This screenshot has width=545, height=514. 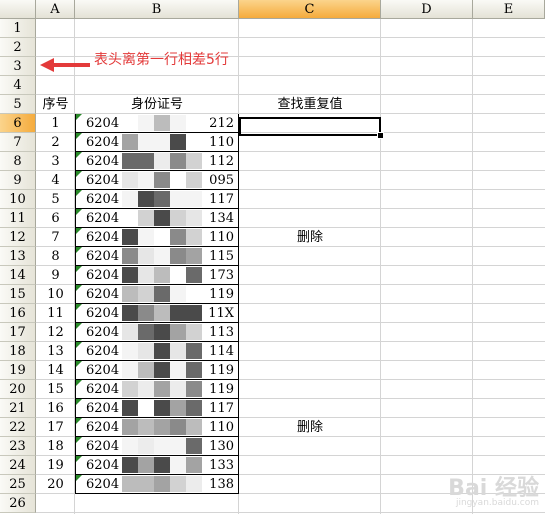 What do you see at coordinates (55, 408) in the screenshot?
I see `seq-cell: 16` at bounding box center [55, 408].